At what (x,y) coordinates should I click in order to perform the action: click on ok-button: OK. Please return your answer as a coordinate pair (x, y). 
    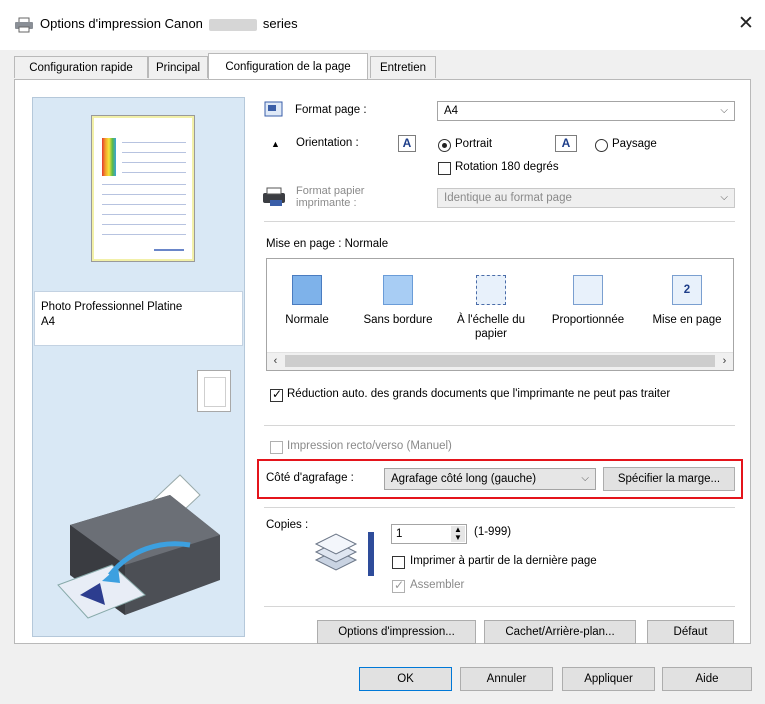
    Looking at the image, I should click on (405, 679).